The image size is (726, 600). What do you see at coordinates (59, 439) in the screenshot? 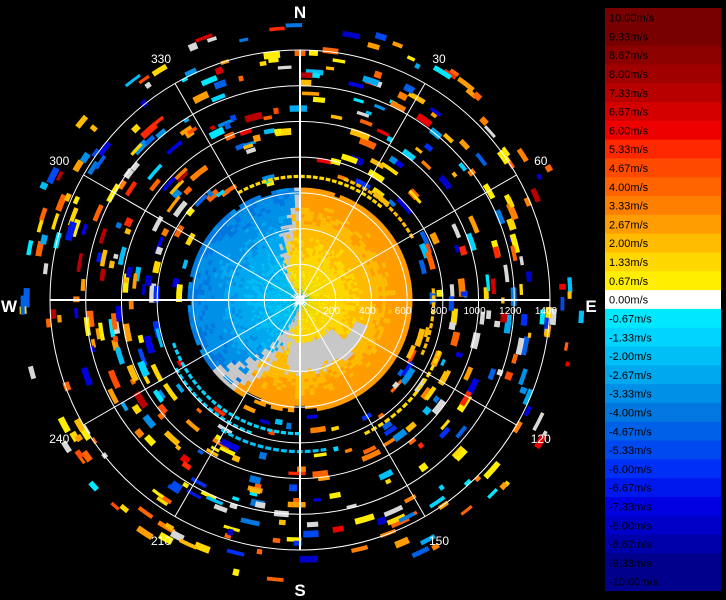
I see `bearing-label-240: 240` at bounding box center [59, 439].